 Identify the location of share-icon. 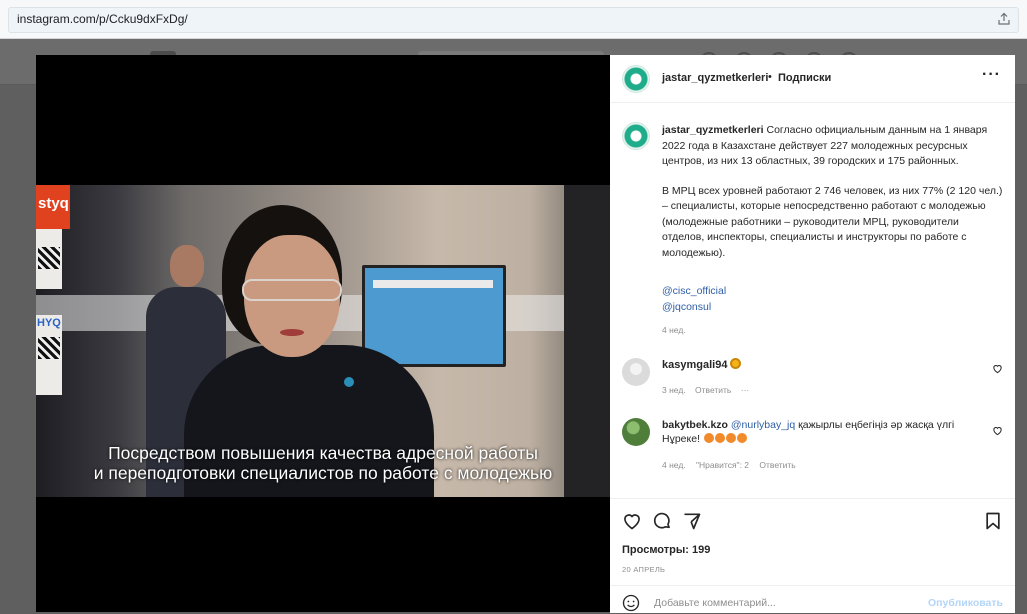
(1004, 19).